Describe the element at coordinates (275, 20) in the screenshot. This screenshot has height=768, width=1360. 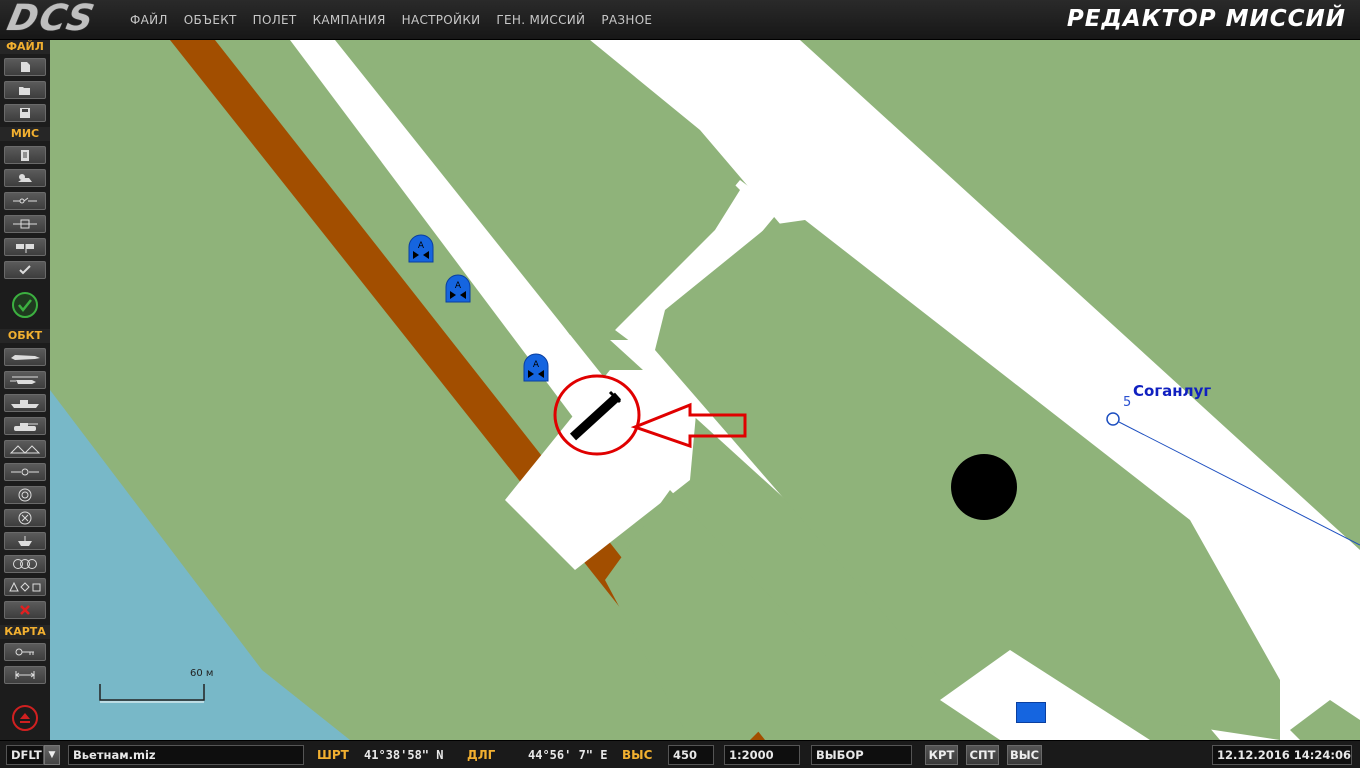
I see `menu-flight: ПОЛЕТ` at that location.